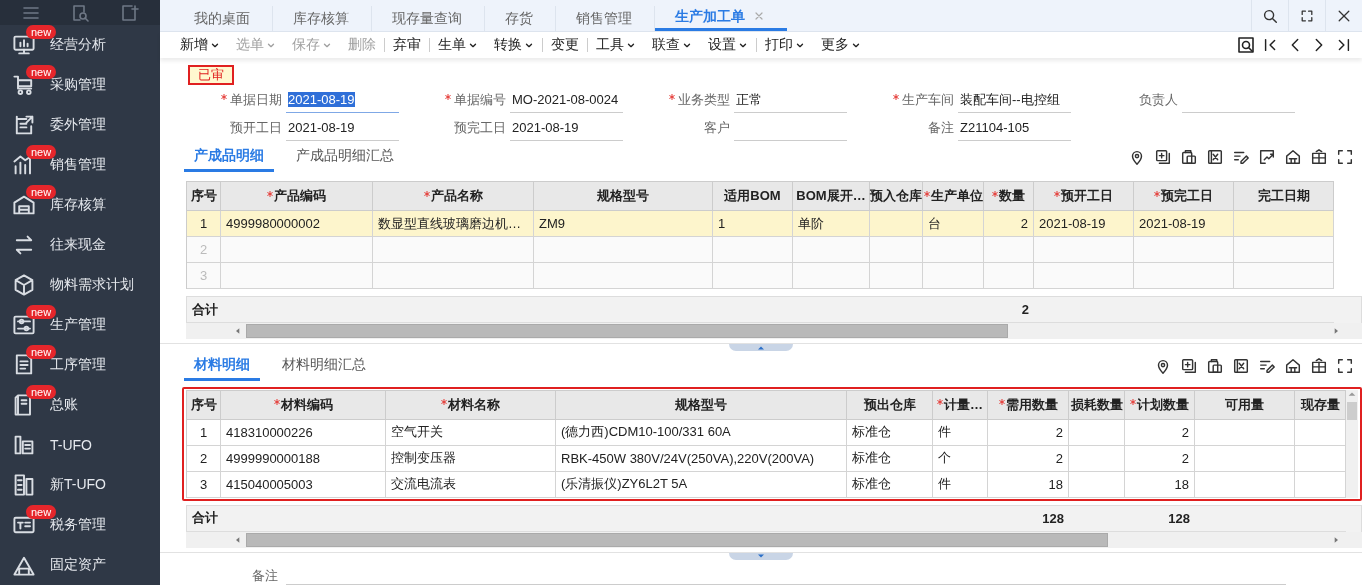 The height and width of the screenshot is (585, 1362). I want to click on column-header: 材料编码, so click(303, 404).